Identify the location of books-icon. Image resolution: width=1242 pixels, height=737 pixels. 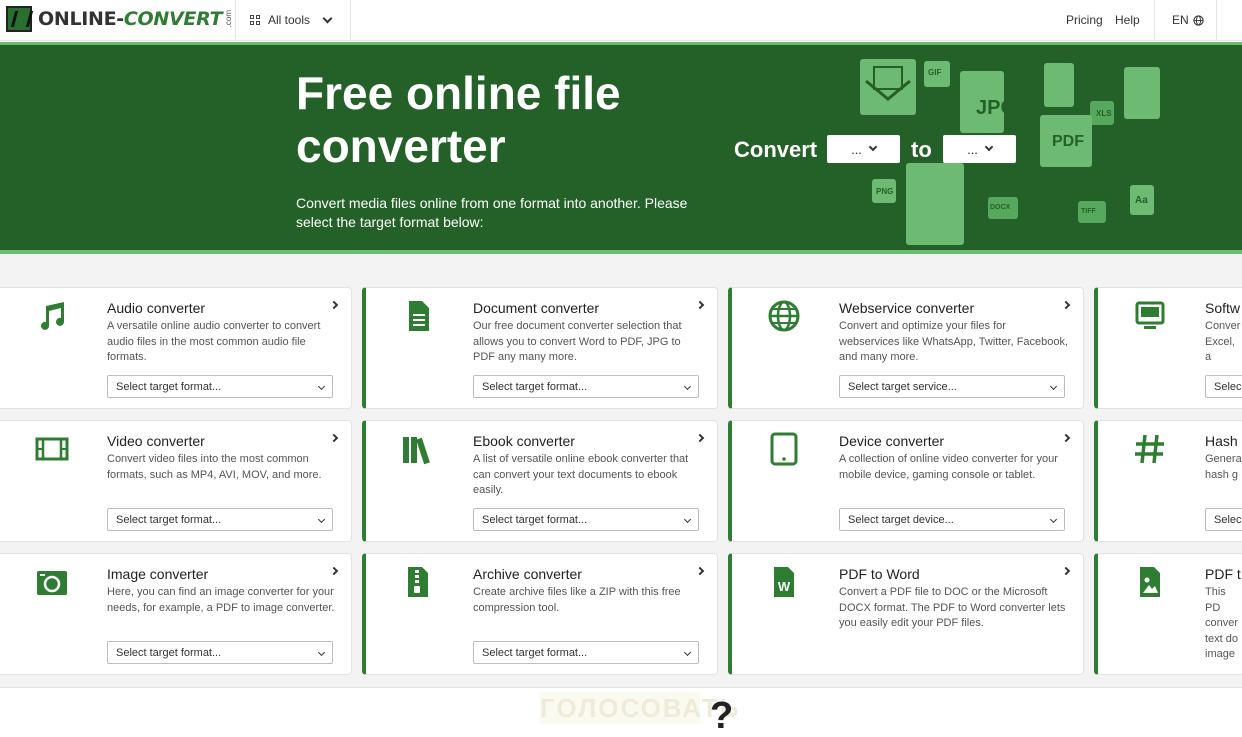
(416, 451).